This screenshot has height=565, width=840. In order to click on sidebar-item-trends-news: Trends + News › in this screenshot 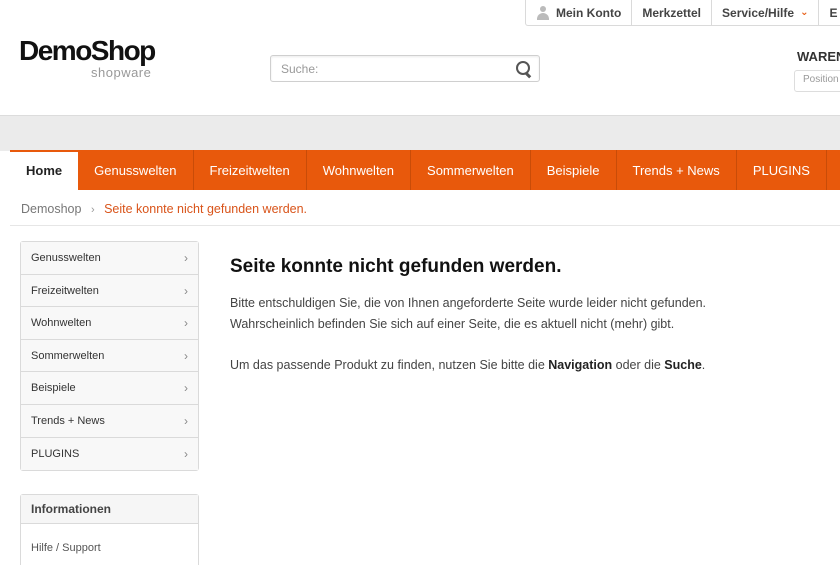, I will do `click(109, 421)`.